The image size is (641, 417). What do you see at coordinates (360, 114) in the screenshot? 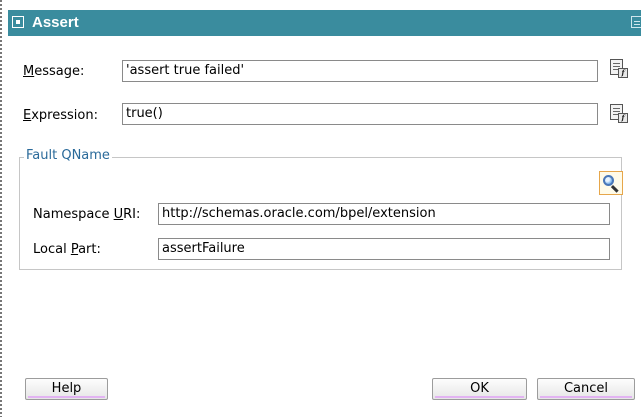
I see `expression-field: true()` at bounding box center [360, 114].